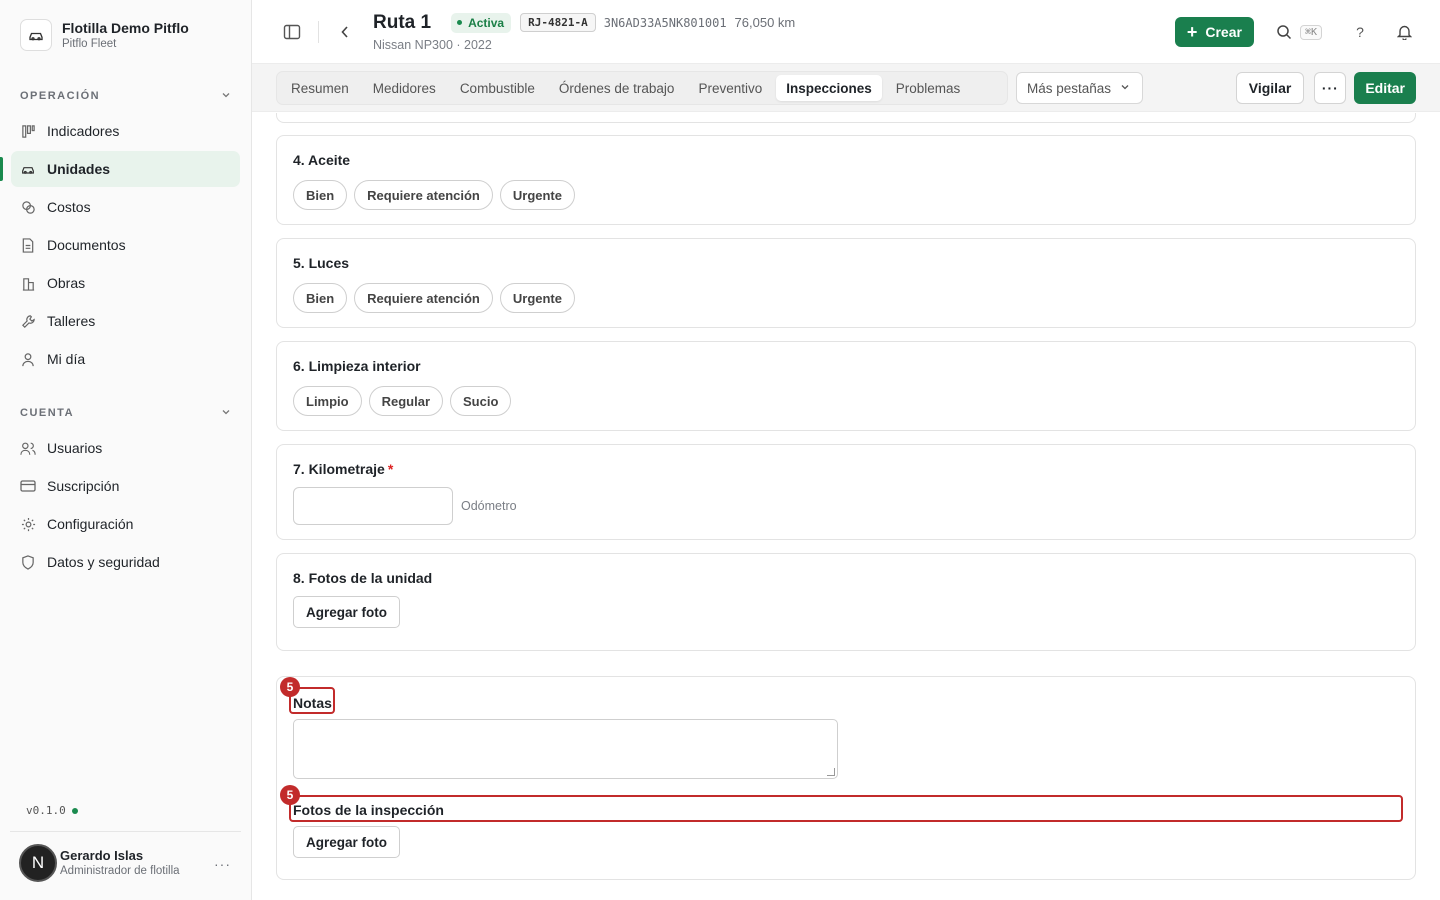 This screenshot has width=1440, height=900. I want to click on version-indicator: v0.1.0, so click(52, 810).